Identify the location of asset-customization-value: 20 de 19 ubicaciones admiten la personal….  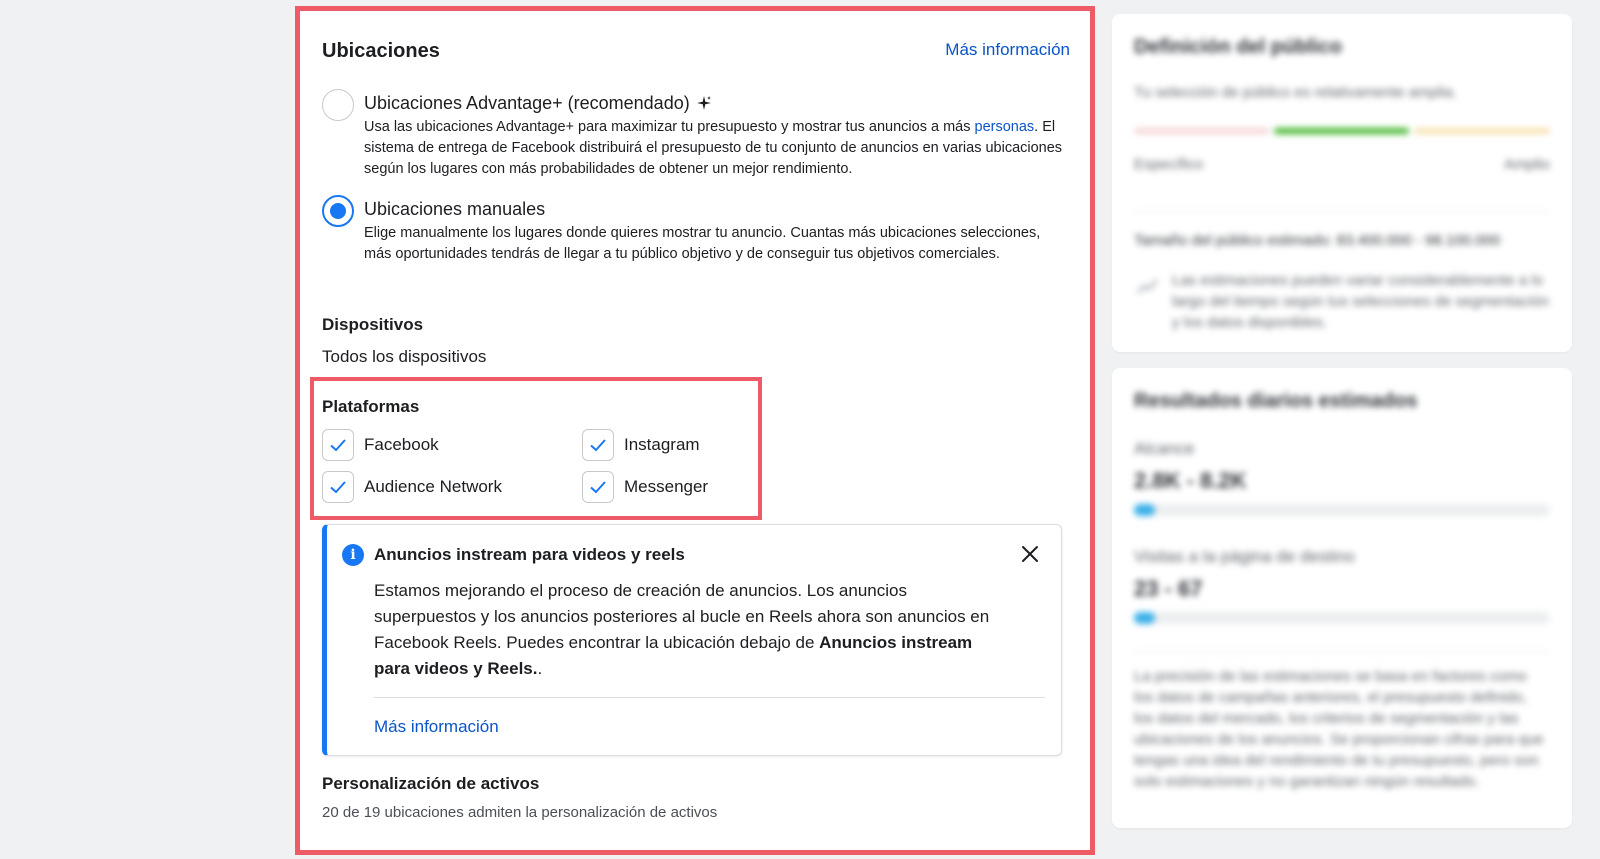
(520, 812).